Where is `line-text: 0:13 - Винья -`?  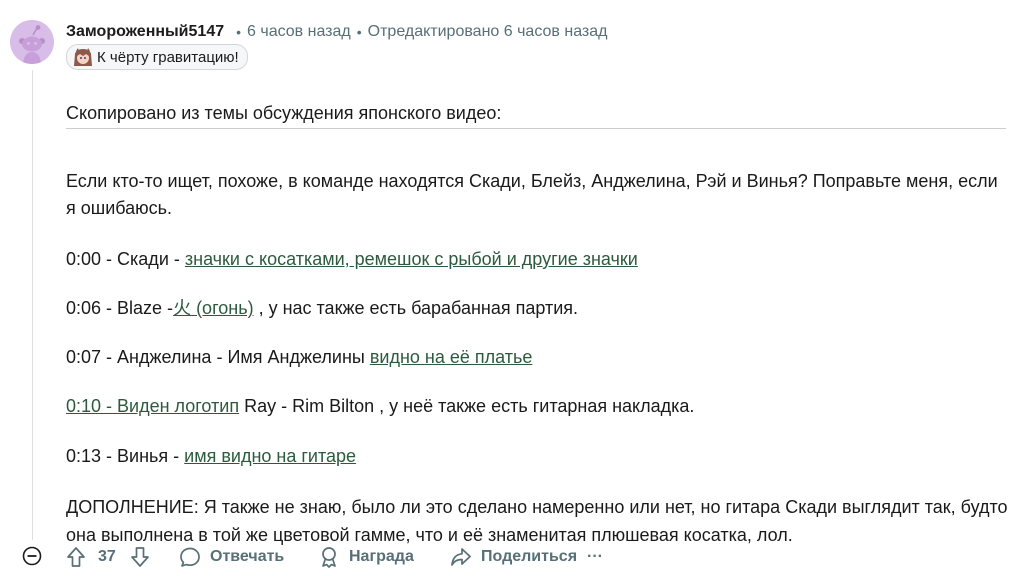
line-text: 0:13 - Винья - is located at coordinates (125, 456).